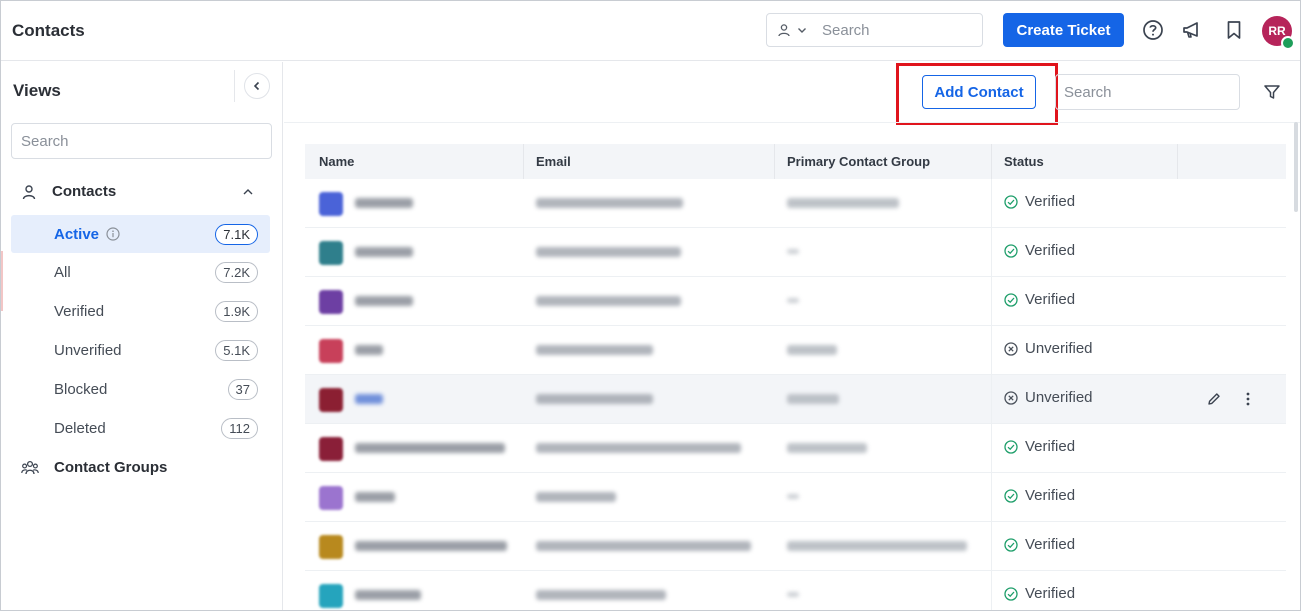  Describe the element at coordinates (140, 389) in the screenshot. I see `view-item-blocked: Blocked 37` at that location.